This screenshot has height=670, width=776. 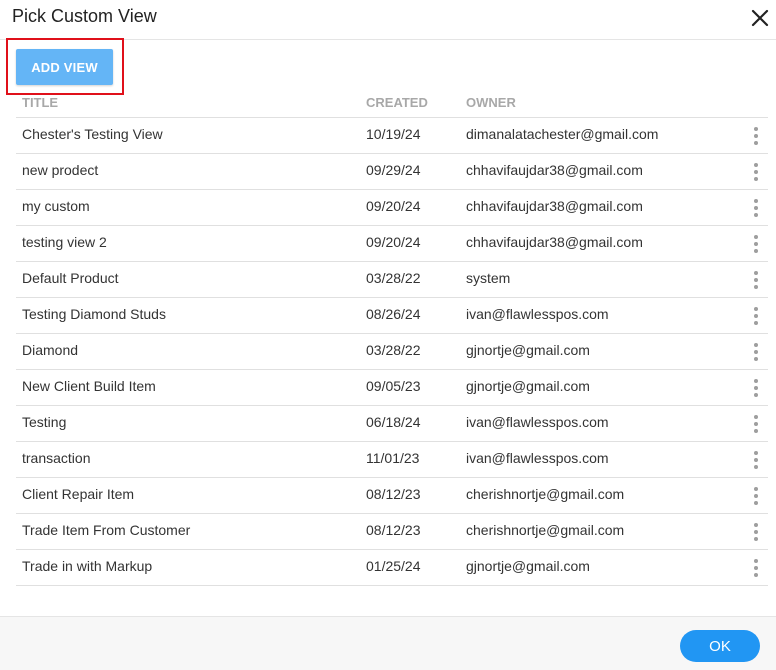 What do you see at coordinates (40, 102) in the screenshot?
I see `column-header-title: TITLE` at bounding box center [40, 102].